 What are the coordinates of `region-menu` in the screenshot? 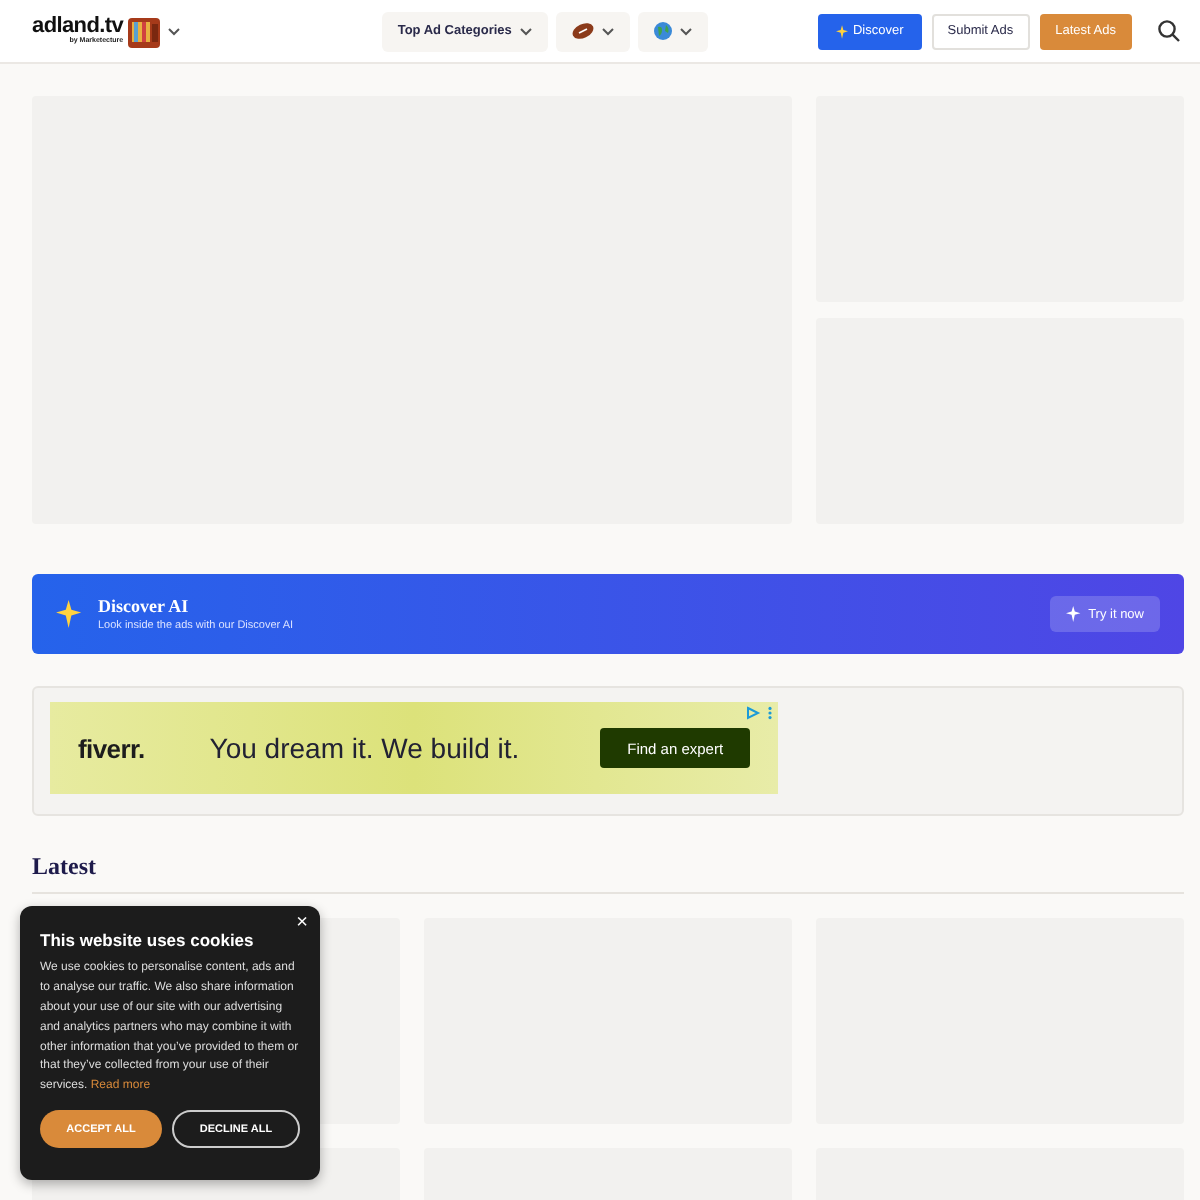 It's located at (672, 31).